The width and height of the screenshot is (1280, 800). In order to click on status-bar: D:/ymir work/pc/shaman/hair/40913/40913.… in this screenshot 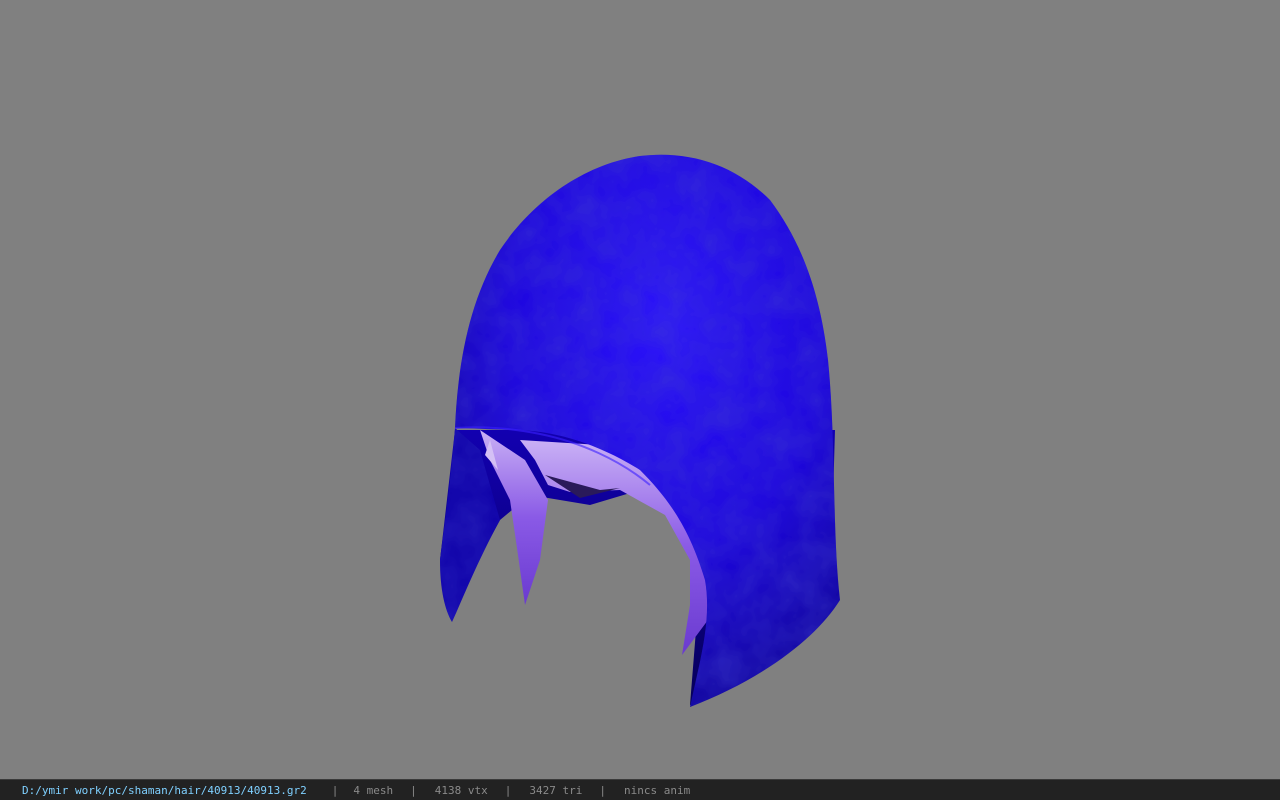, I will do `click(640, 789)`.